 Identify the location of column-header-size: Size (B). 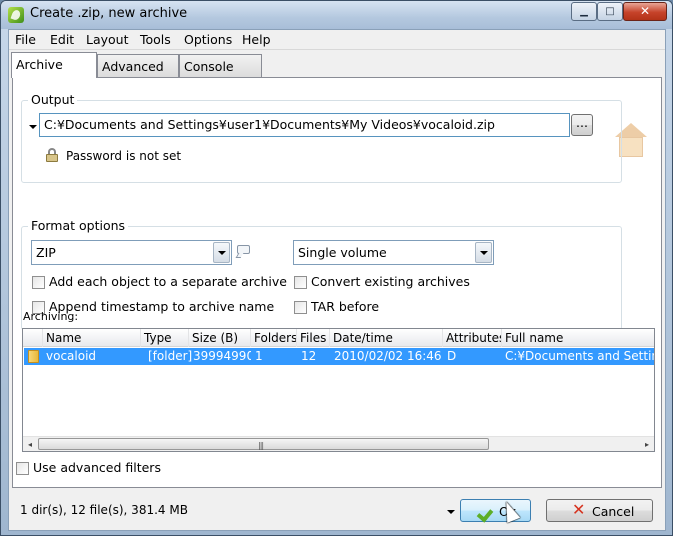
(220, 338).